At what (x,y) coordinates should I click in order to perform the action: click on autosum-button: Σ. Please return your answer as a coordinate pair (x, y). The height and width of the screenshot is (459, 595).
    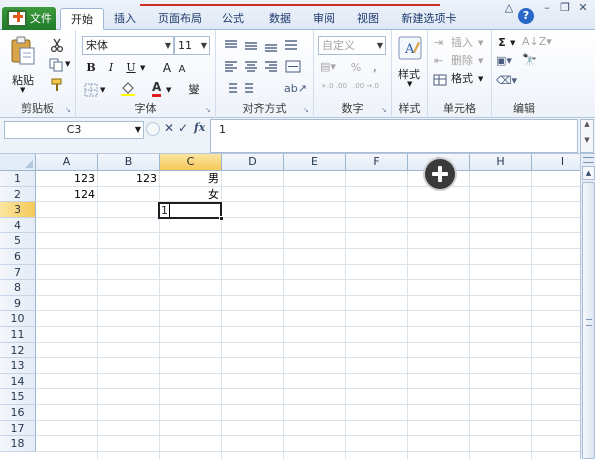
    Looking at the image, I should click on (502, 43).